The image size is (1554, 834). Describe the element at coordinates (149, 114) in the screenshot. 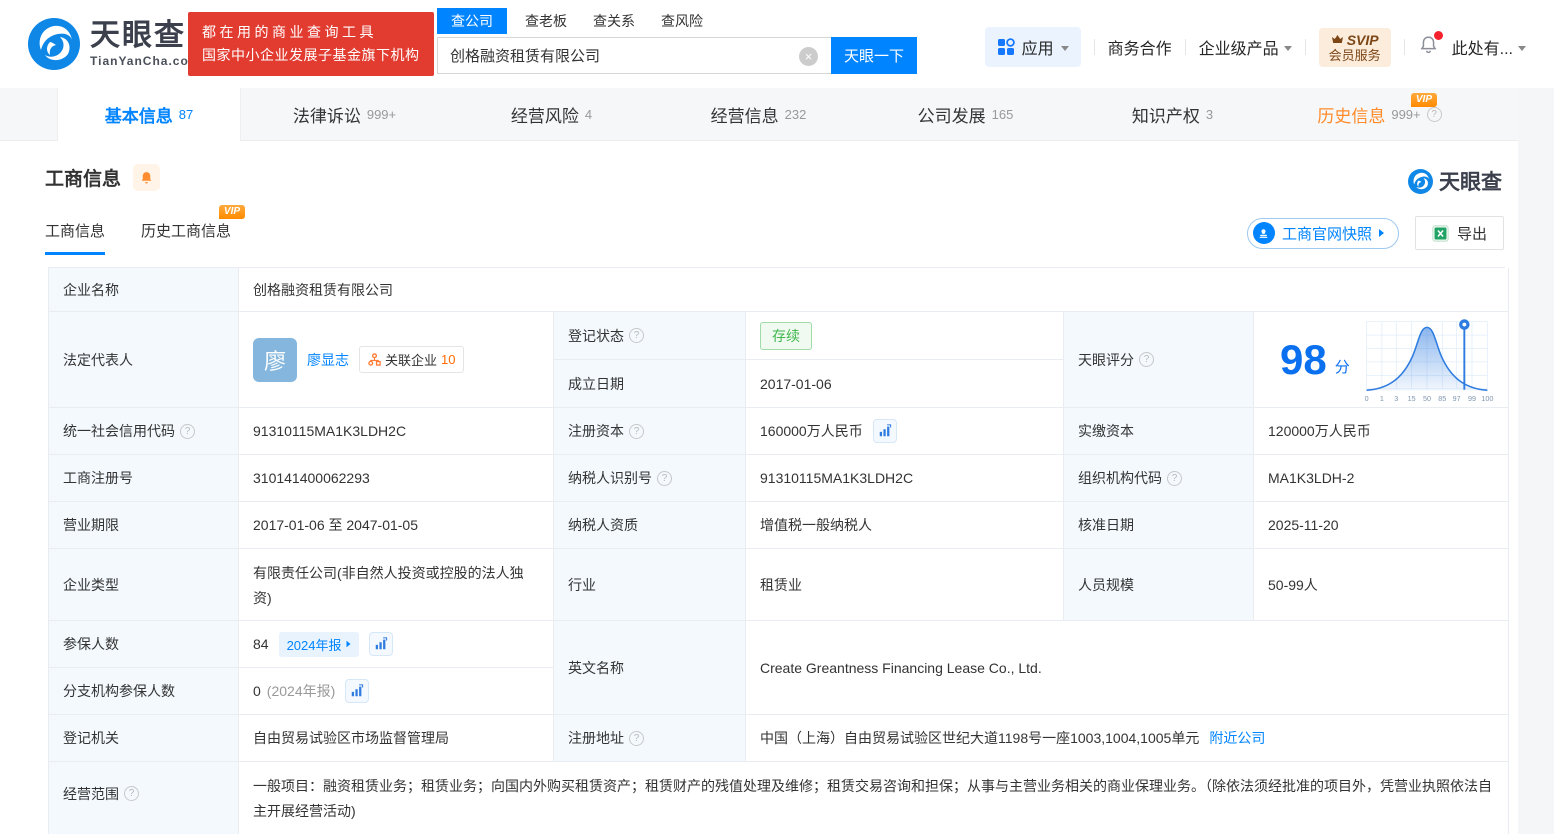

I see `tab-basic-info: 基本信息 87` at that location.